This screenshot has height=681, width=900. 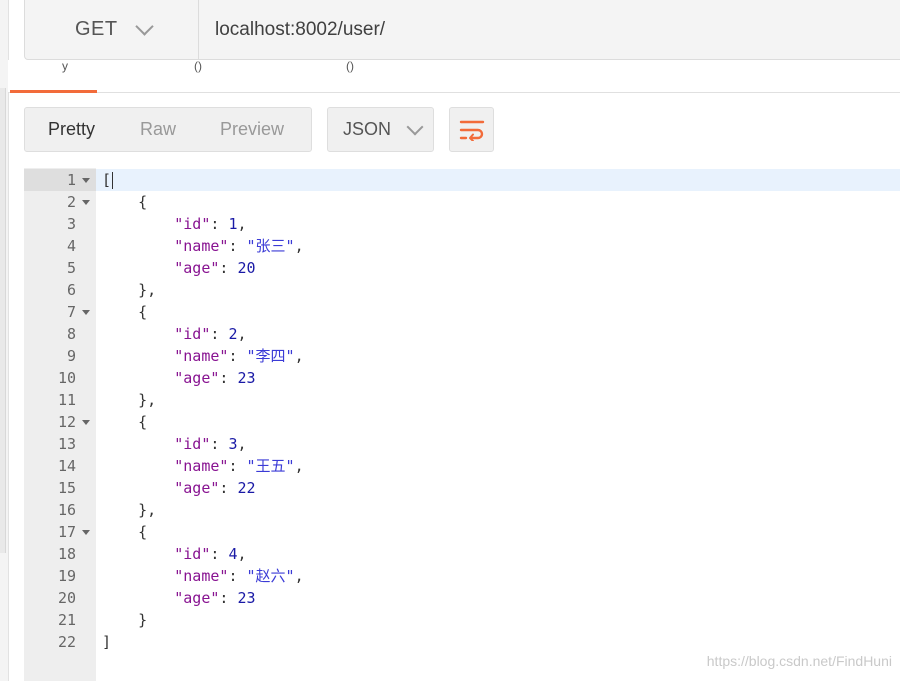 What do you see at coordinates (60, 202) in the screenshot?
I see `line-number-cell: 2` at bounding box center [60, 202].